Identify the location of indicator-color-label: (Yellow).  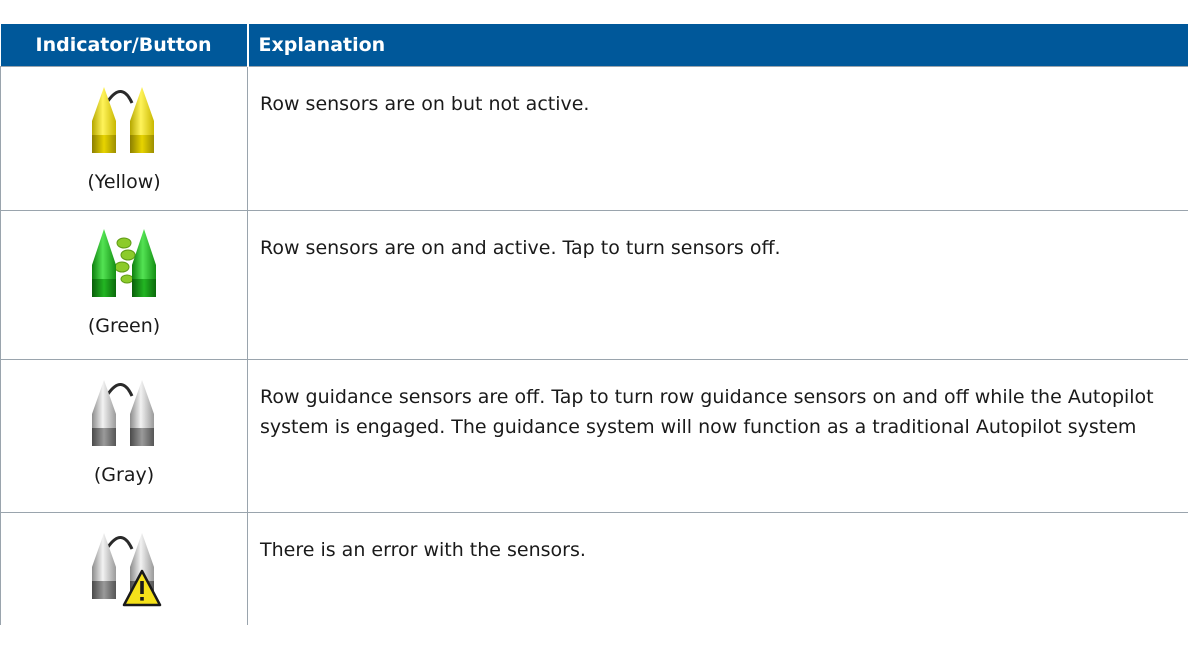
(124, 182).